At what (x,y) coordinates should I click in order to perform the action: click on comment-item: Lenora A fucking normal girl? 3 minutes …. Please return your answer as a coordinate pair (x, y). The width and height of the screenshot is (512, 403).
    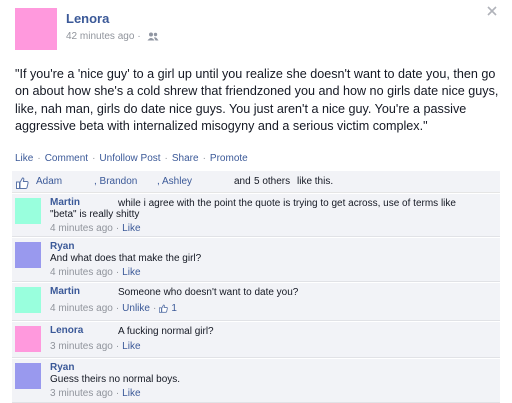
    Looking at the image, I should click on (256, 340).